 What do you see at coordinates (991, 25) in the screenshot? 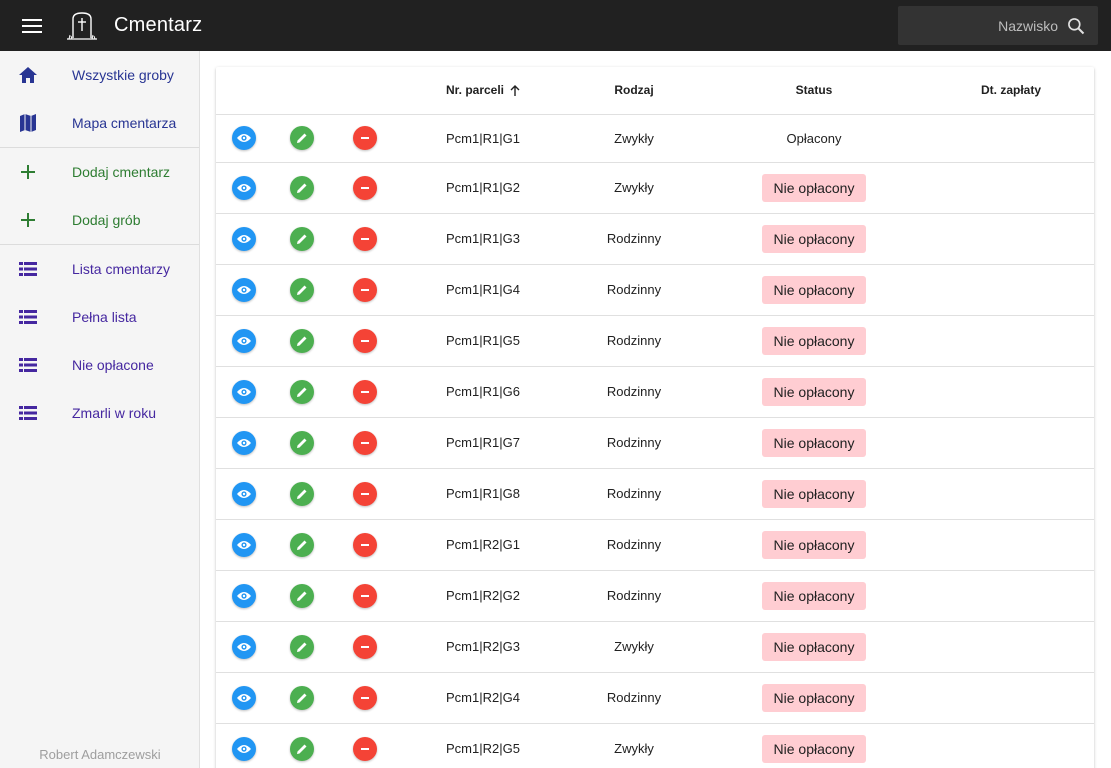
I see `search-input` at bounding box center [991, 25].